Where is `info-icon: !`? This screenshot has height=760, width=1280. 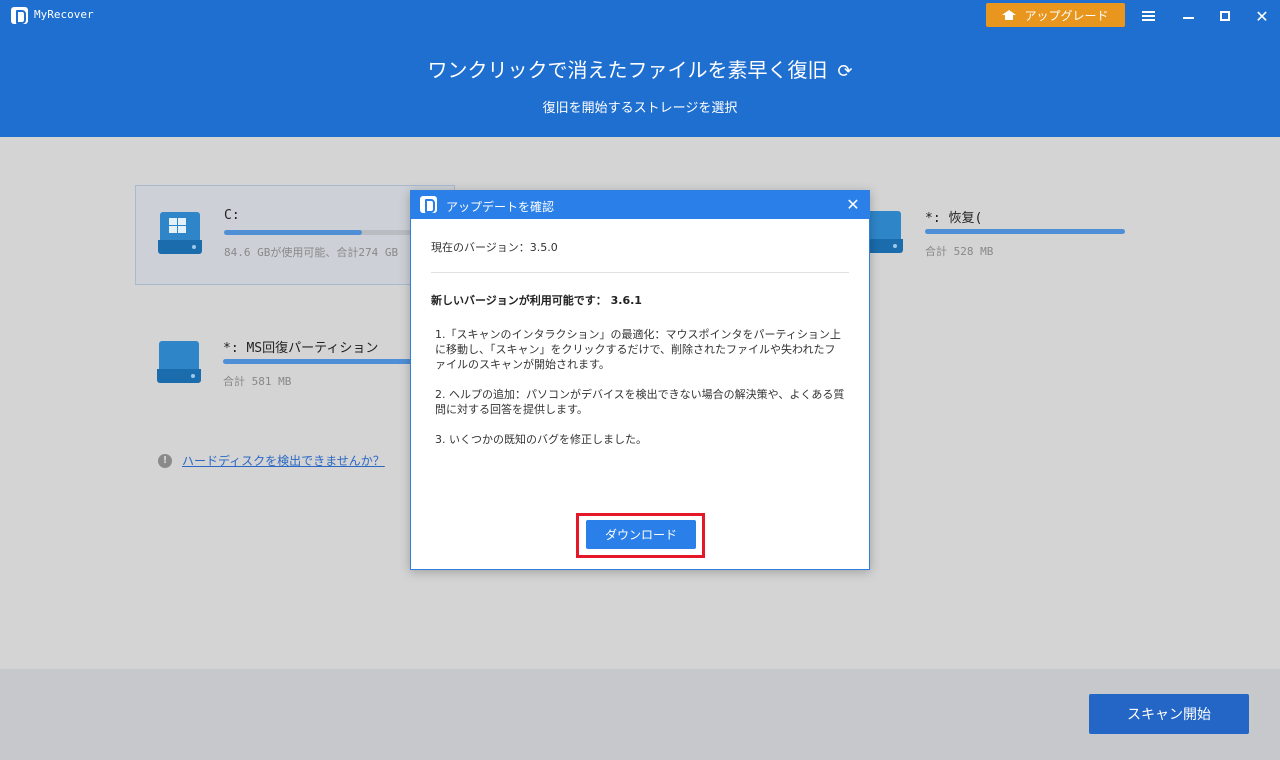 info-icon: ! is located at coordinates (165, 460).